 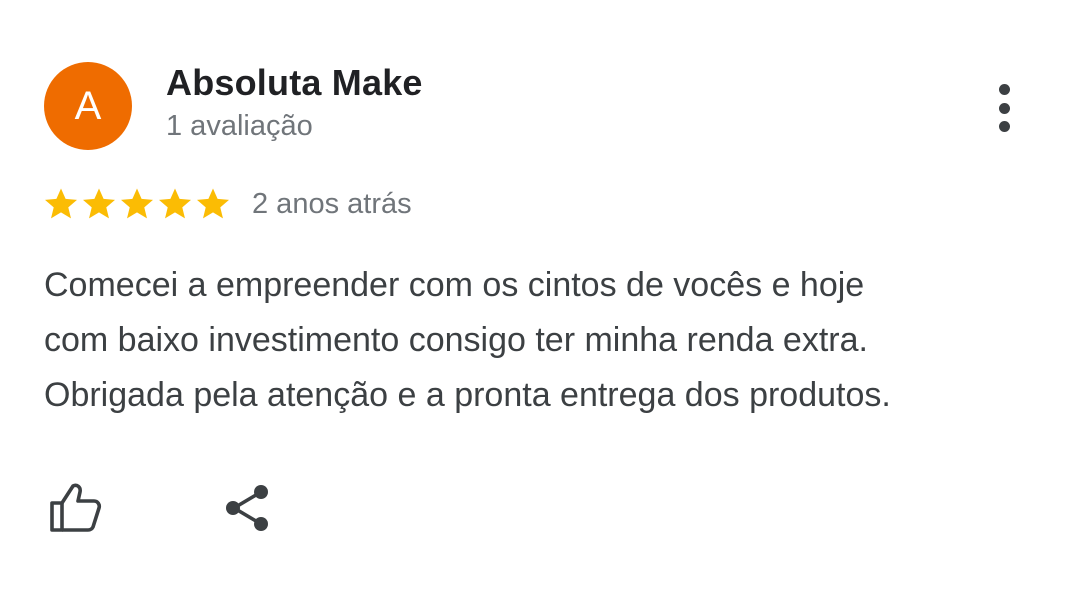 I want to click on rating-row: 2 anos atrás, so click(x=227, y=204).